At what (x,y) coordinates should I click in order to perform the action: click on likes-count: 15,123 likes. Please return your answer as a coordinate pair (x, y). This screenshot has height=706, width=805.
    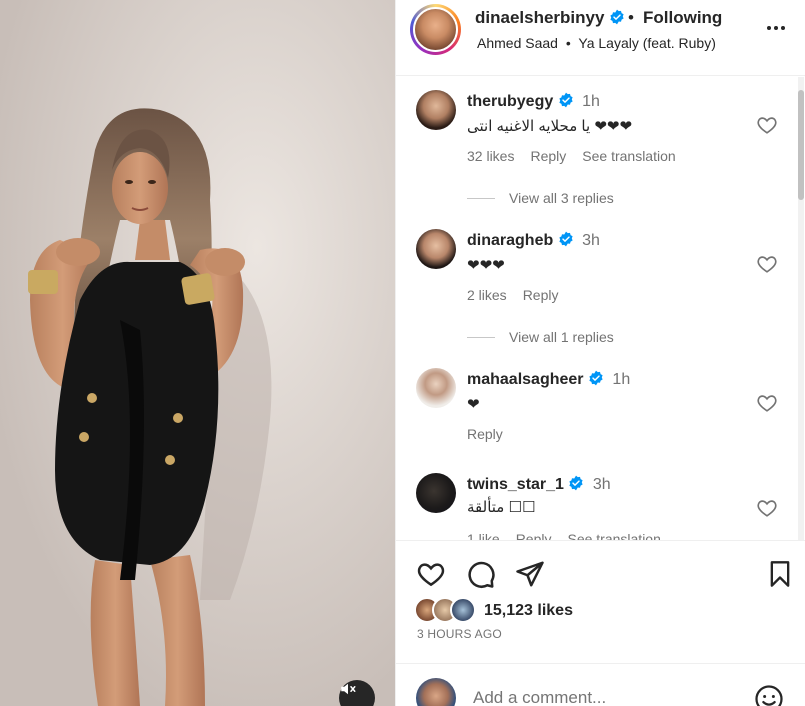
    Looking at the image, I should click on (528, 611).